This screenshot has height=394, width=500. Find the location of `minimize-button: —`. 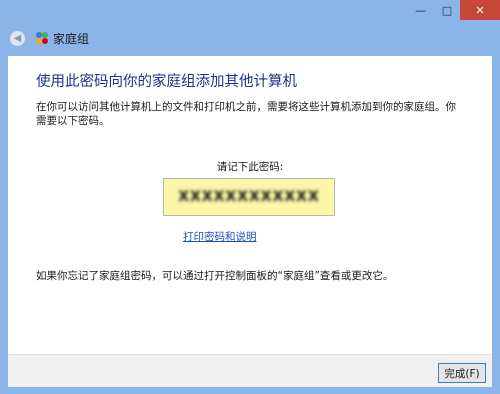

minimize-button: — is located at coordinates (420, 10).